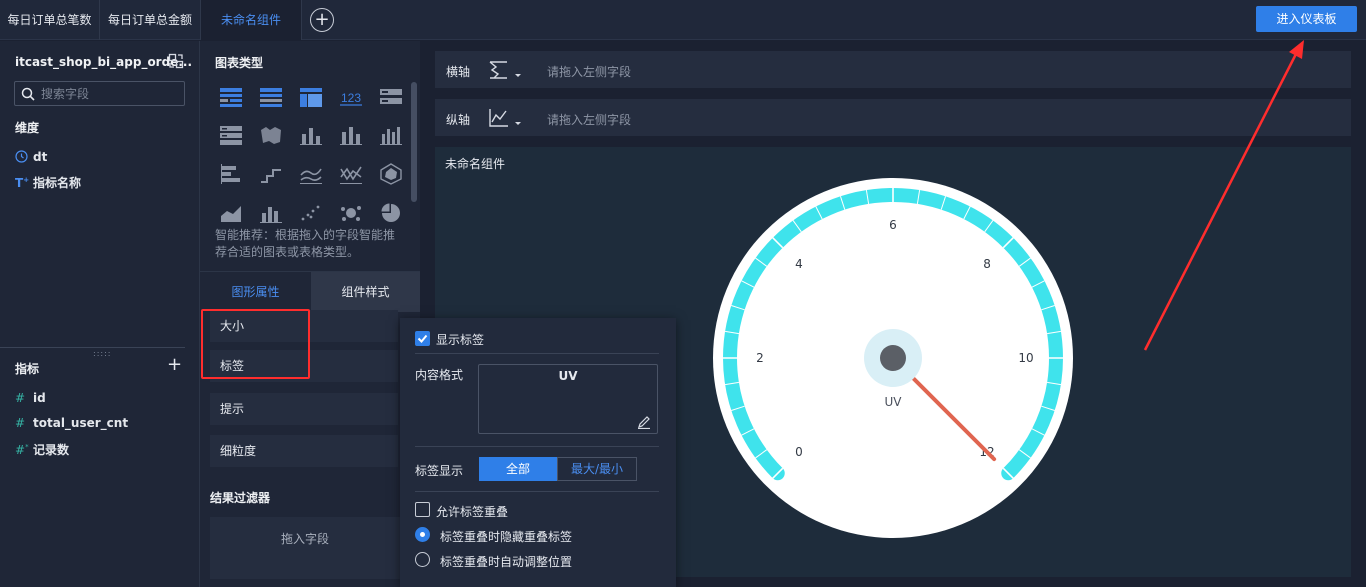  I want to click on add-measure-button: +, so click(174, 365).